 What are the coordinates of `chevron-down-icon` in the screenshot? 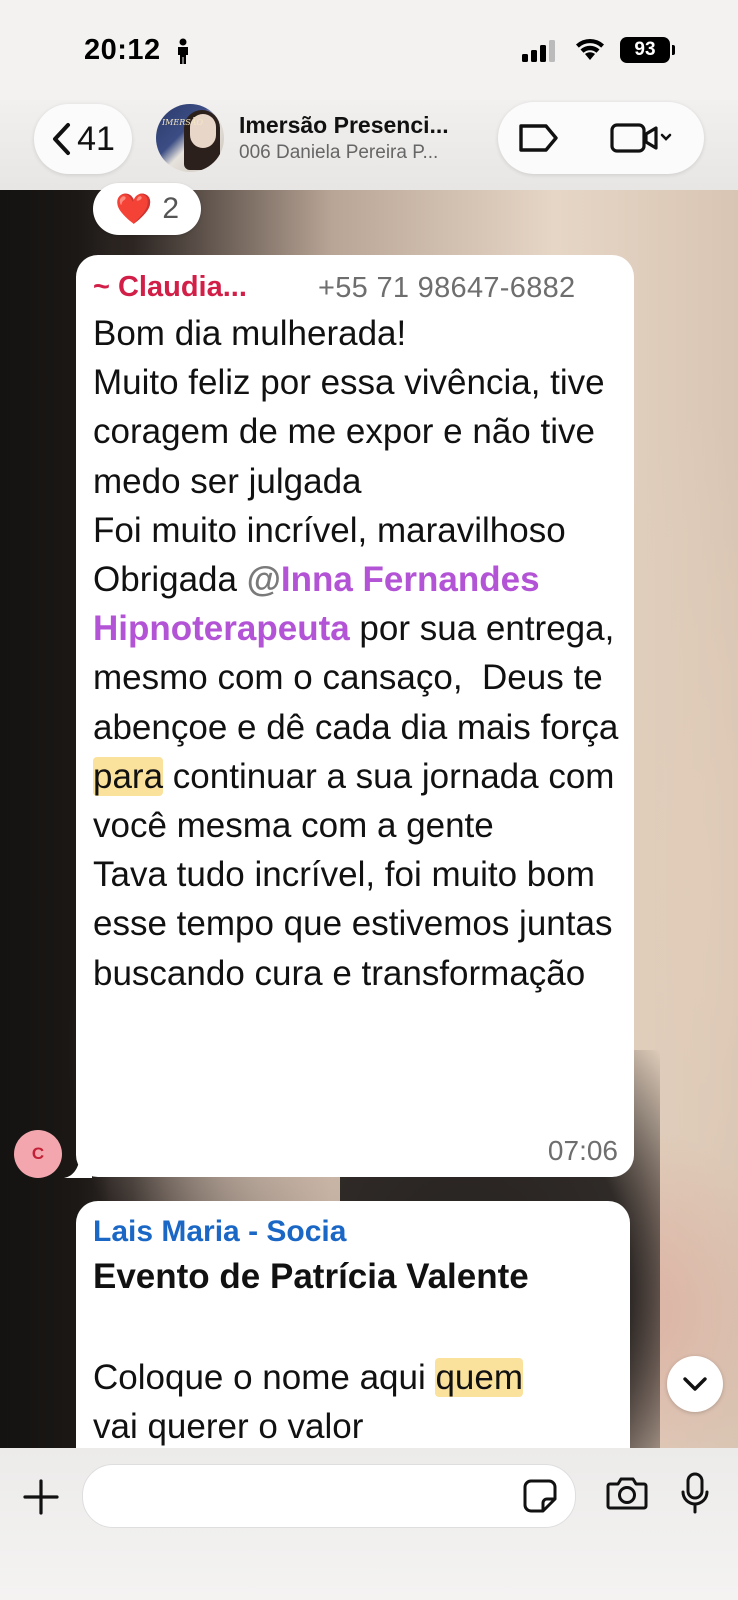 It's located at (695, 1384).